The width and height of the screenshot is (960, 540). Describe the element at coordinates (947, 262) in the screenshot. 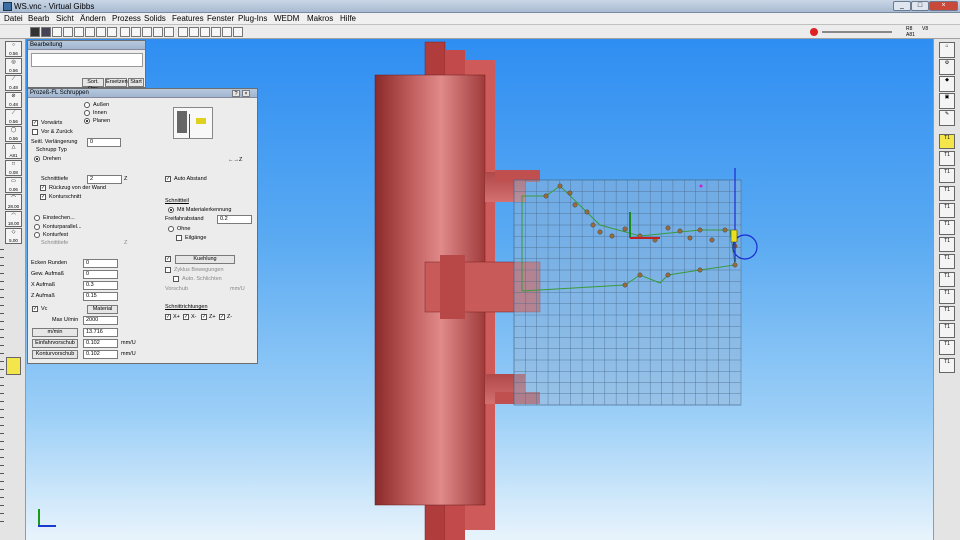

I see `tool-tab-8: T1` at that location.